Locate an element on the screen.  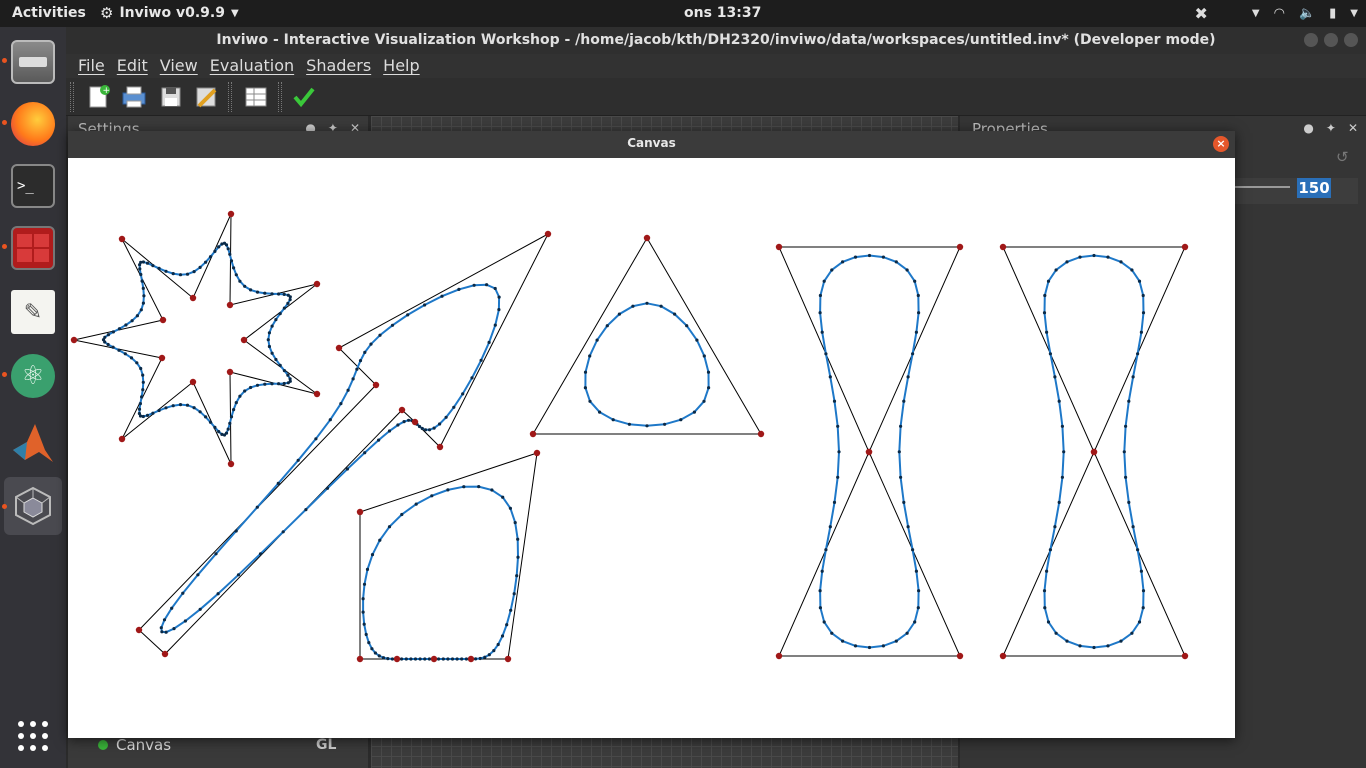
open-workspace-button is located at coordinates (134, 97).